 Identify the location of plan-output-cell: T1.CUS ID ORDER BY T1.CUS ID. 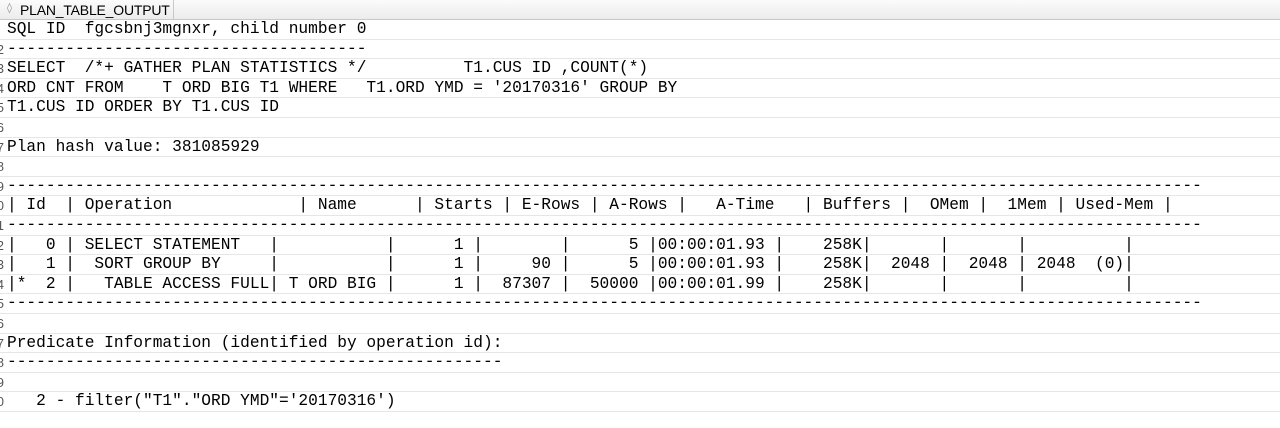
(143, 107).